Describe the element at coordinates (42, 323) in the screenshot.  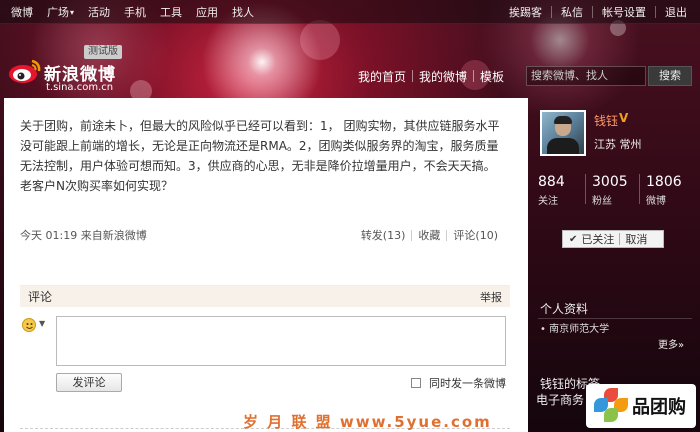
I see `chevron-down-icon: ▼` at that location.